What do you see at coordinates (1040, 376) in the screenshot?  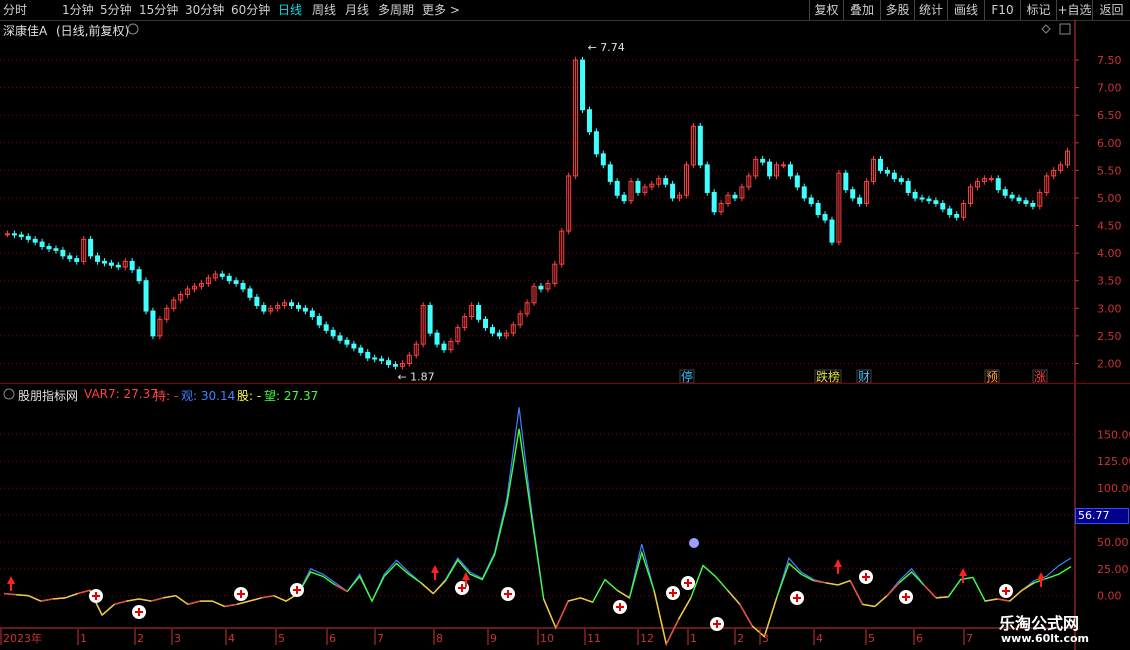 I see `event-tag: 涨` at bounding box center [1040, 376].